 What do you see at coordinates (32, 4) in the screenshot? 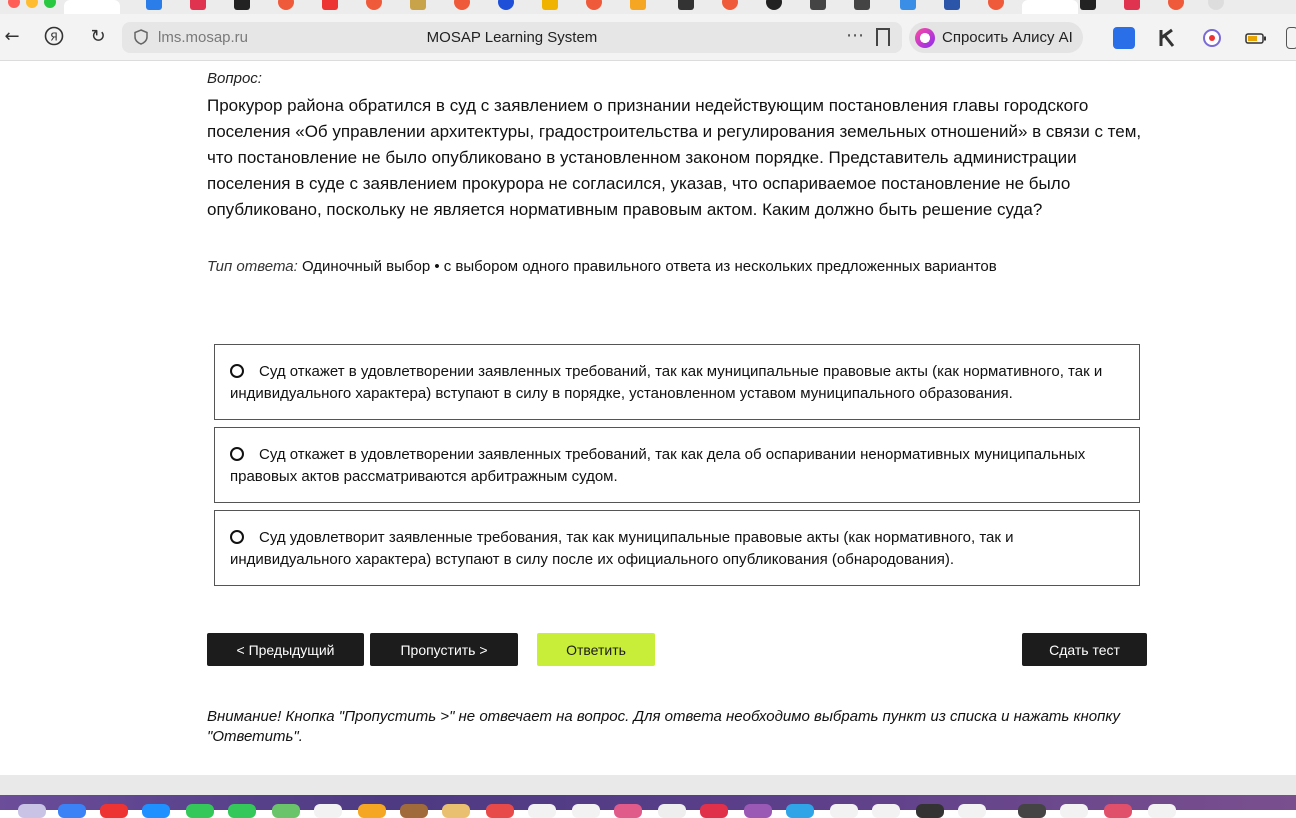
I see `minimize-window-icon` at bounding box center [32, 4].